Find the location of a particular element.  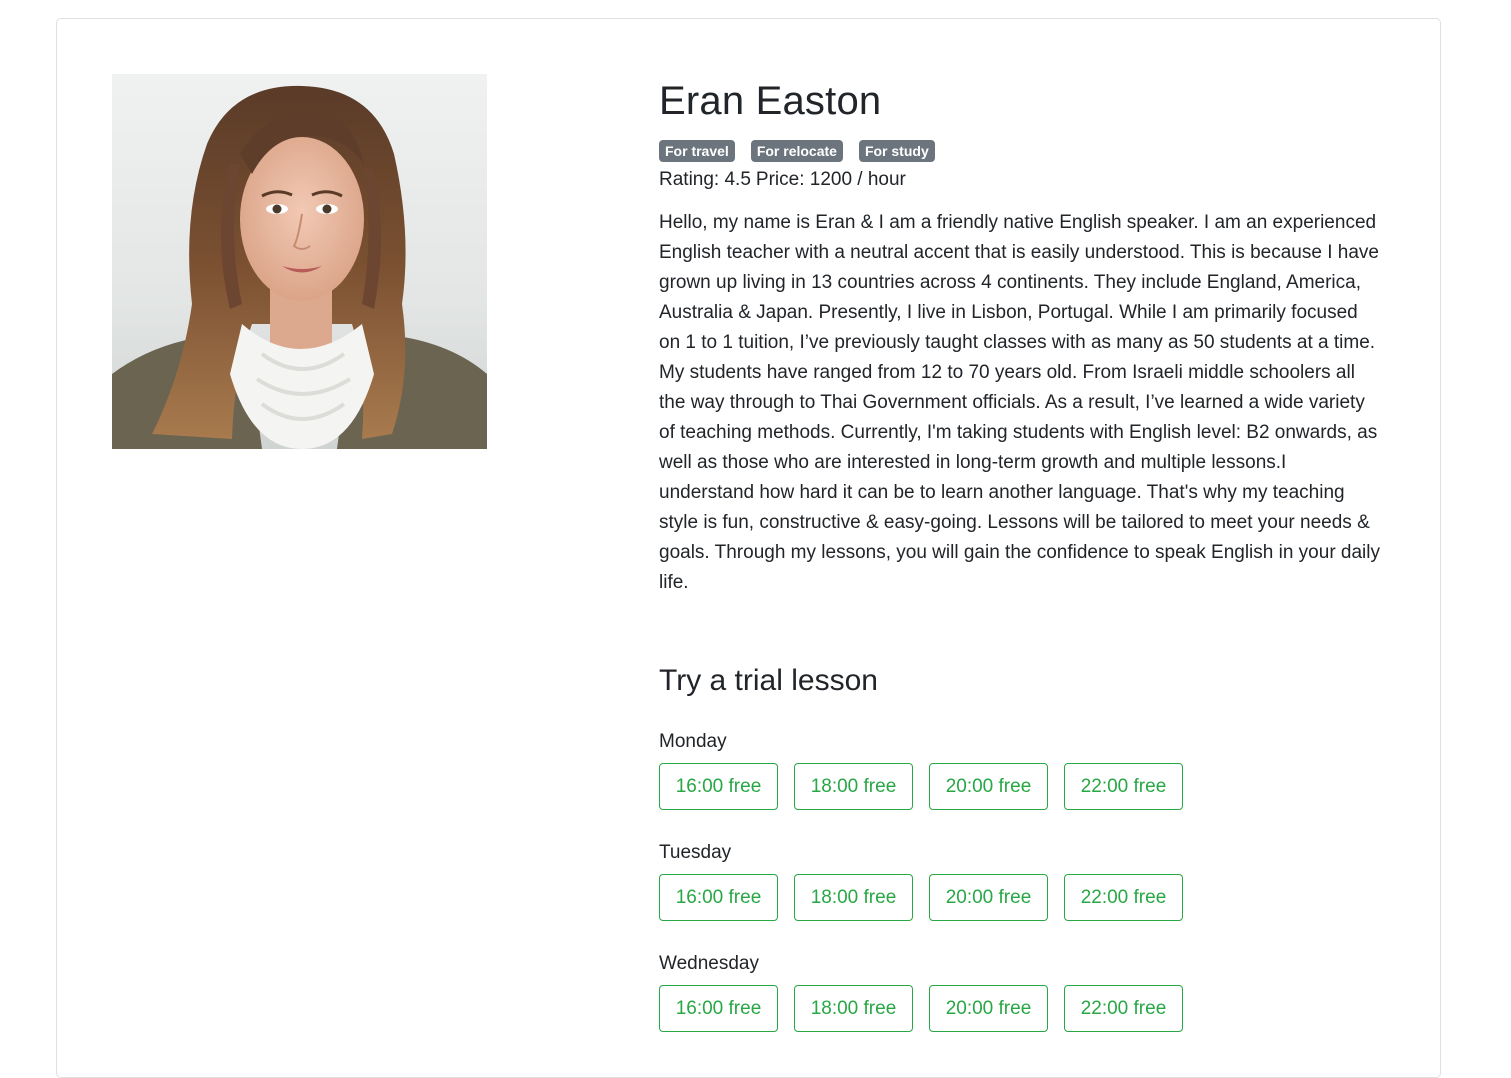

tutor-portrait-image is located at coordinates (299, 261).